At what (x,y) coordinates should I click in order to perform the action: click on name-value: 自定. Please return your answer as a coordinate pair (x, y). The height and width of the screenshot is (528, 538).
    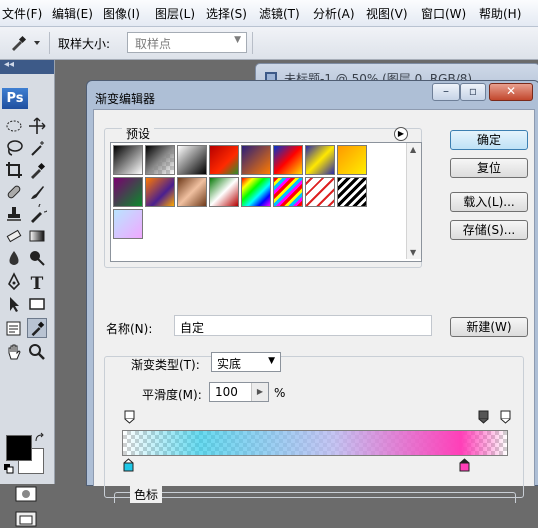
    Looking at the image, I should click on (192, 328).